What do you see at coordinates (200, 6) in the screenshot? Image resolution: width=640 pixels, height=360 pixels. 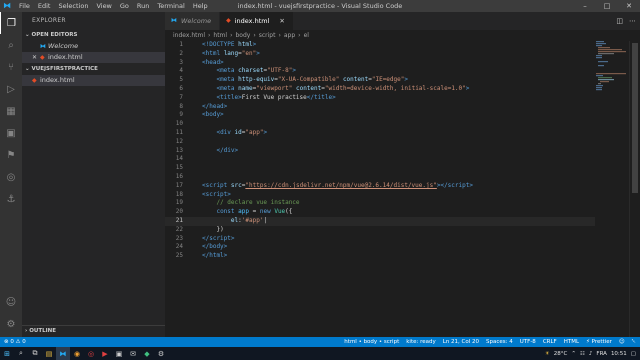 I see `menu-help: Help` at bounding box center [200, 6].